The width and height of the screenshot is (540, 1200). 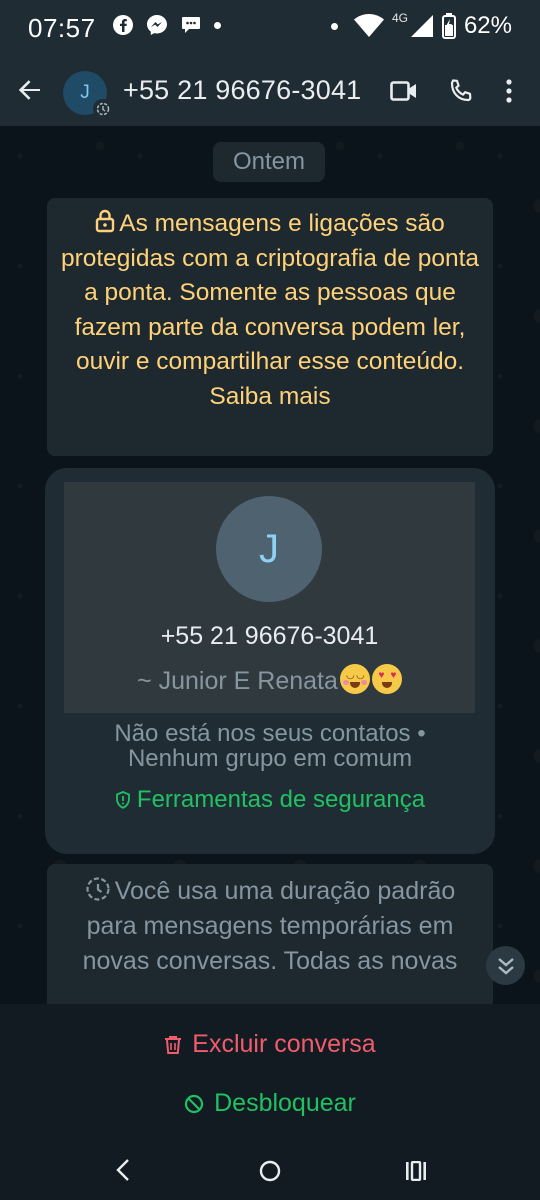 I want to click on cell-signal-icon, so click(x=421, y=26).